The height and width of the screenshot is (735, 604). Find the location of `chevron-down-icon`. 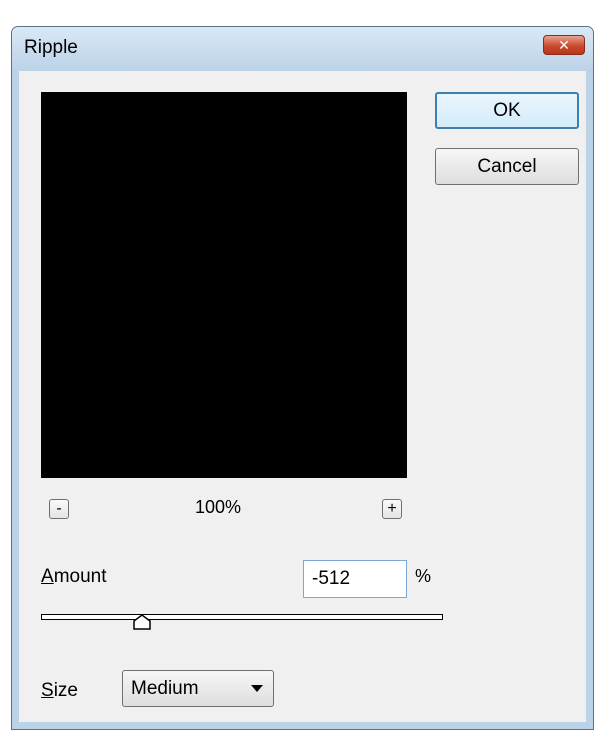

chevron-down-icon is located at coordinates (257, 688).